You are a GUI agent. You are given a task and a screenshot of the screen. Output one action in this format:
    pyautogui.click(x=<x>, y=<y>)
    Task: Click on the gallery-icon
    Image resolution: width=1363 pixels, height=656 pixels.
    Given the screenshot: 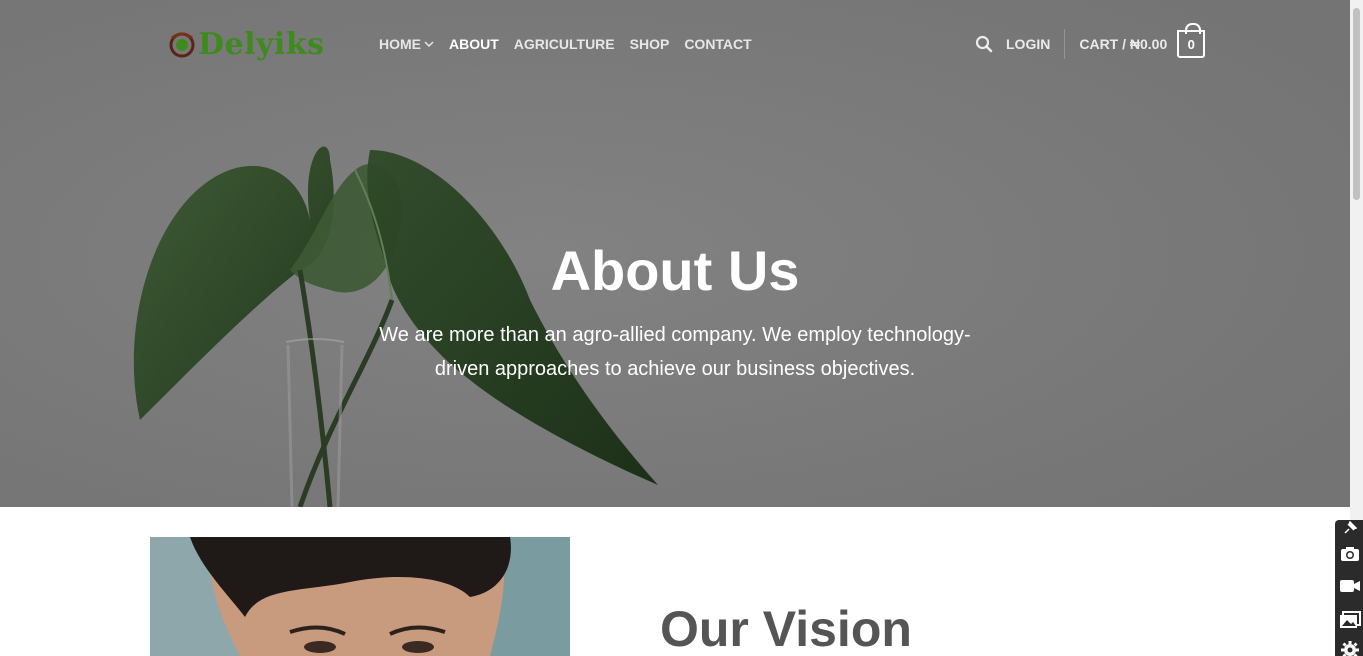 What is the action you would take?
    pyautogui.click(x=1350, y=620)
    